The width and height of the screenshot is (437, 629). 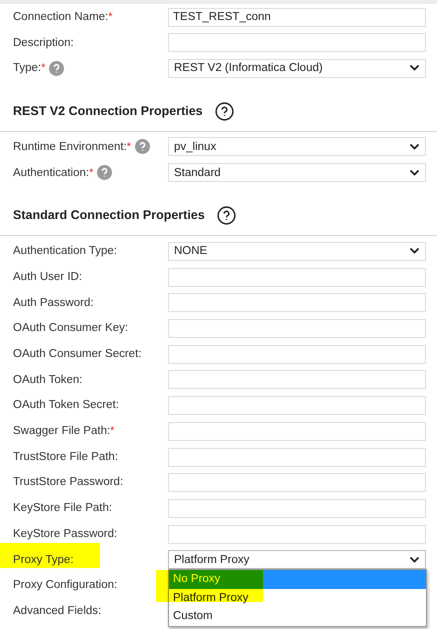 What do you see at coordinates (53, 302) in the screenshot?
I see `field-label: Auth Password:` at bounding box center [53, 302].